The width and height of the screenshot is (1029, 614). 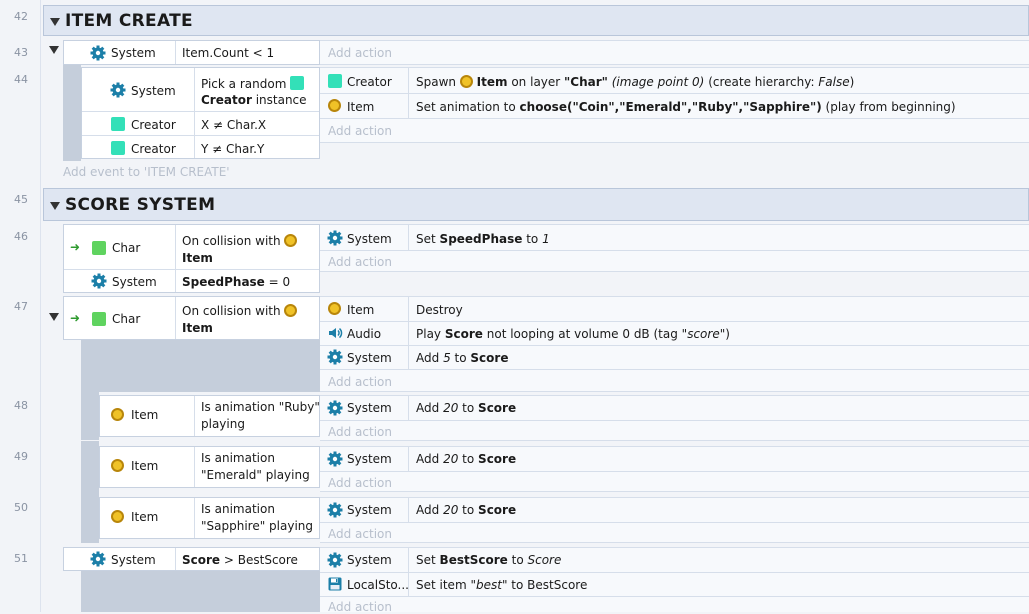 What do you see at coordinates (674, 418) in the screenshot?
I see `event-48-actions: System Add 20 to Score Add action` at bounding box center [674, 418].